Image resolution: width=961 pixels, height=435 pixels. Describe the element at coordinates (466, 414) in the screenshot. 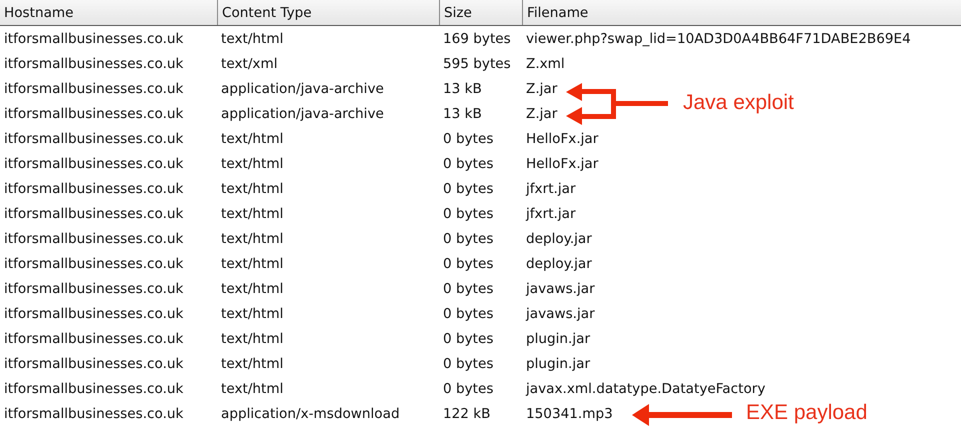

I see `table-cell: 122 kB` at that location.